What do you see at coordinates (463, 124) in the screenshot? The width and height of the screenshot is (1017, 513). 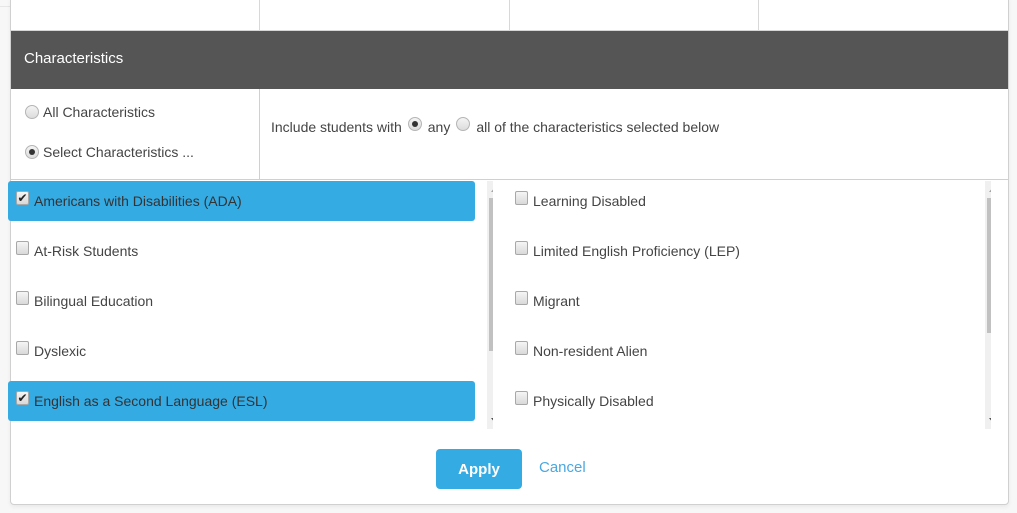 I see `radio-all` at bounding box center [463, 124].